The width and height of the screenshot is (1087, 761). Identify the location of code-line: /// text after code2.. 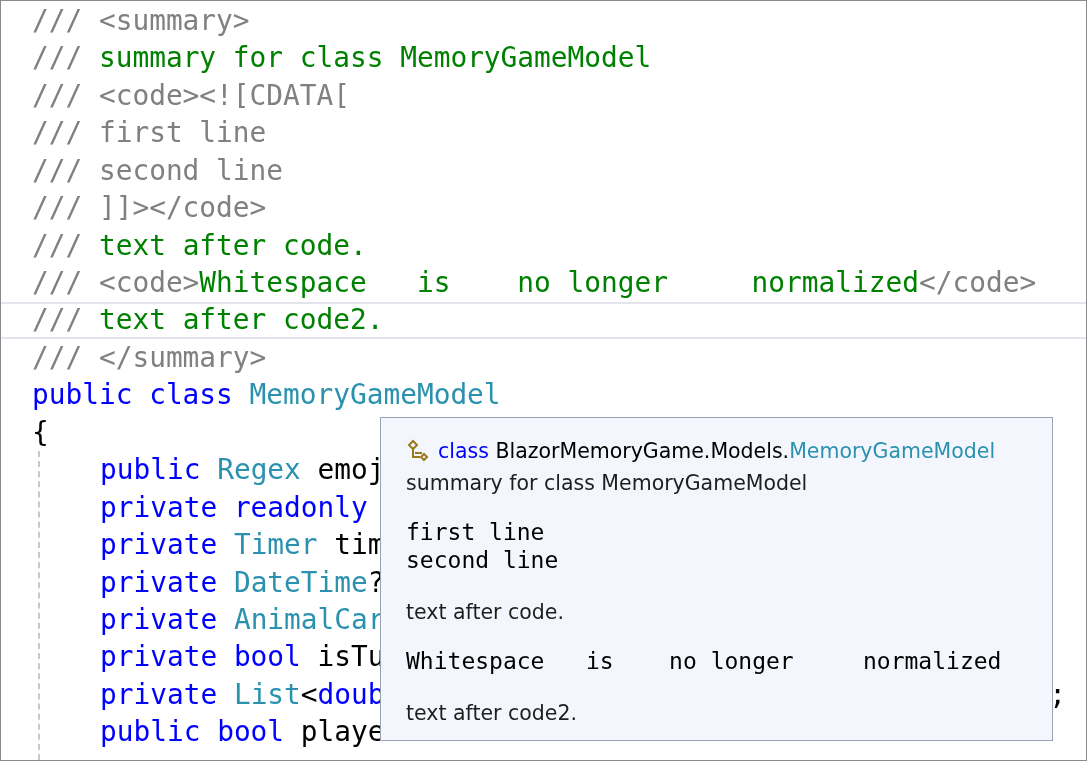
(208, 320).